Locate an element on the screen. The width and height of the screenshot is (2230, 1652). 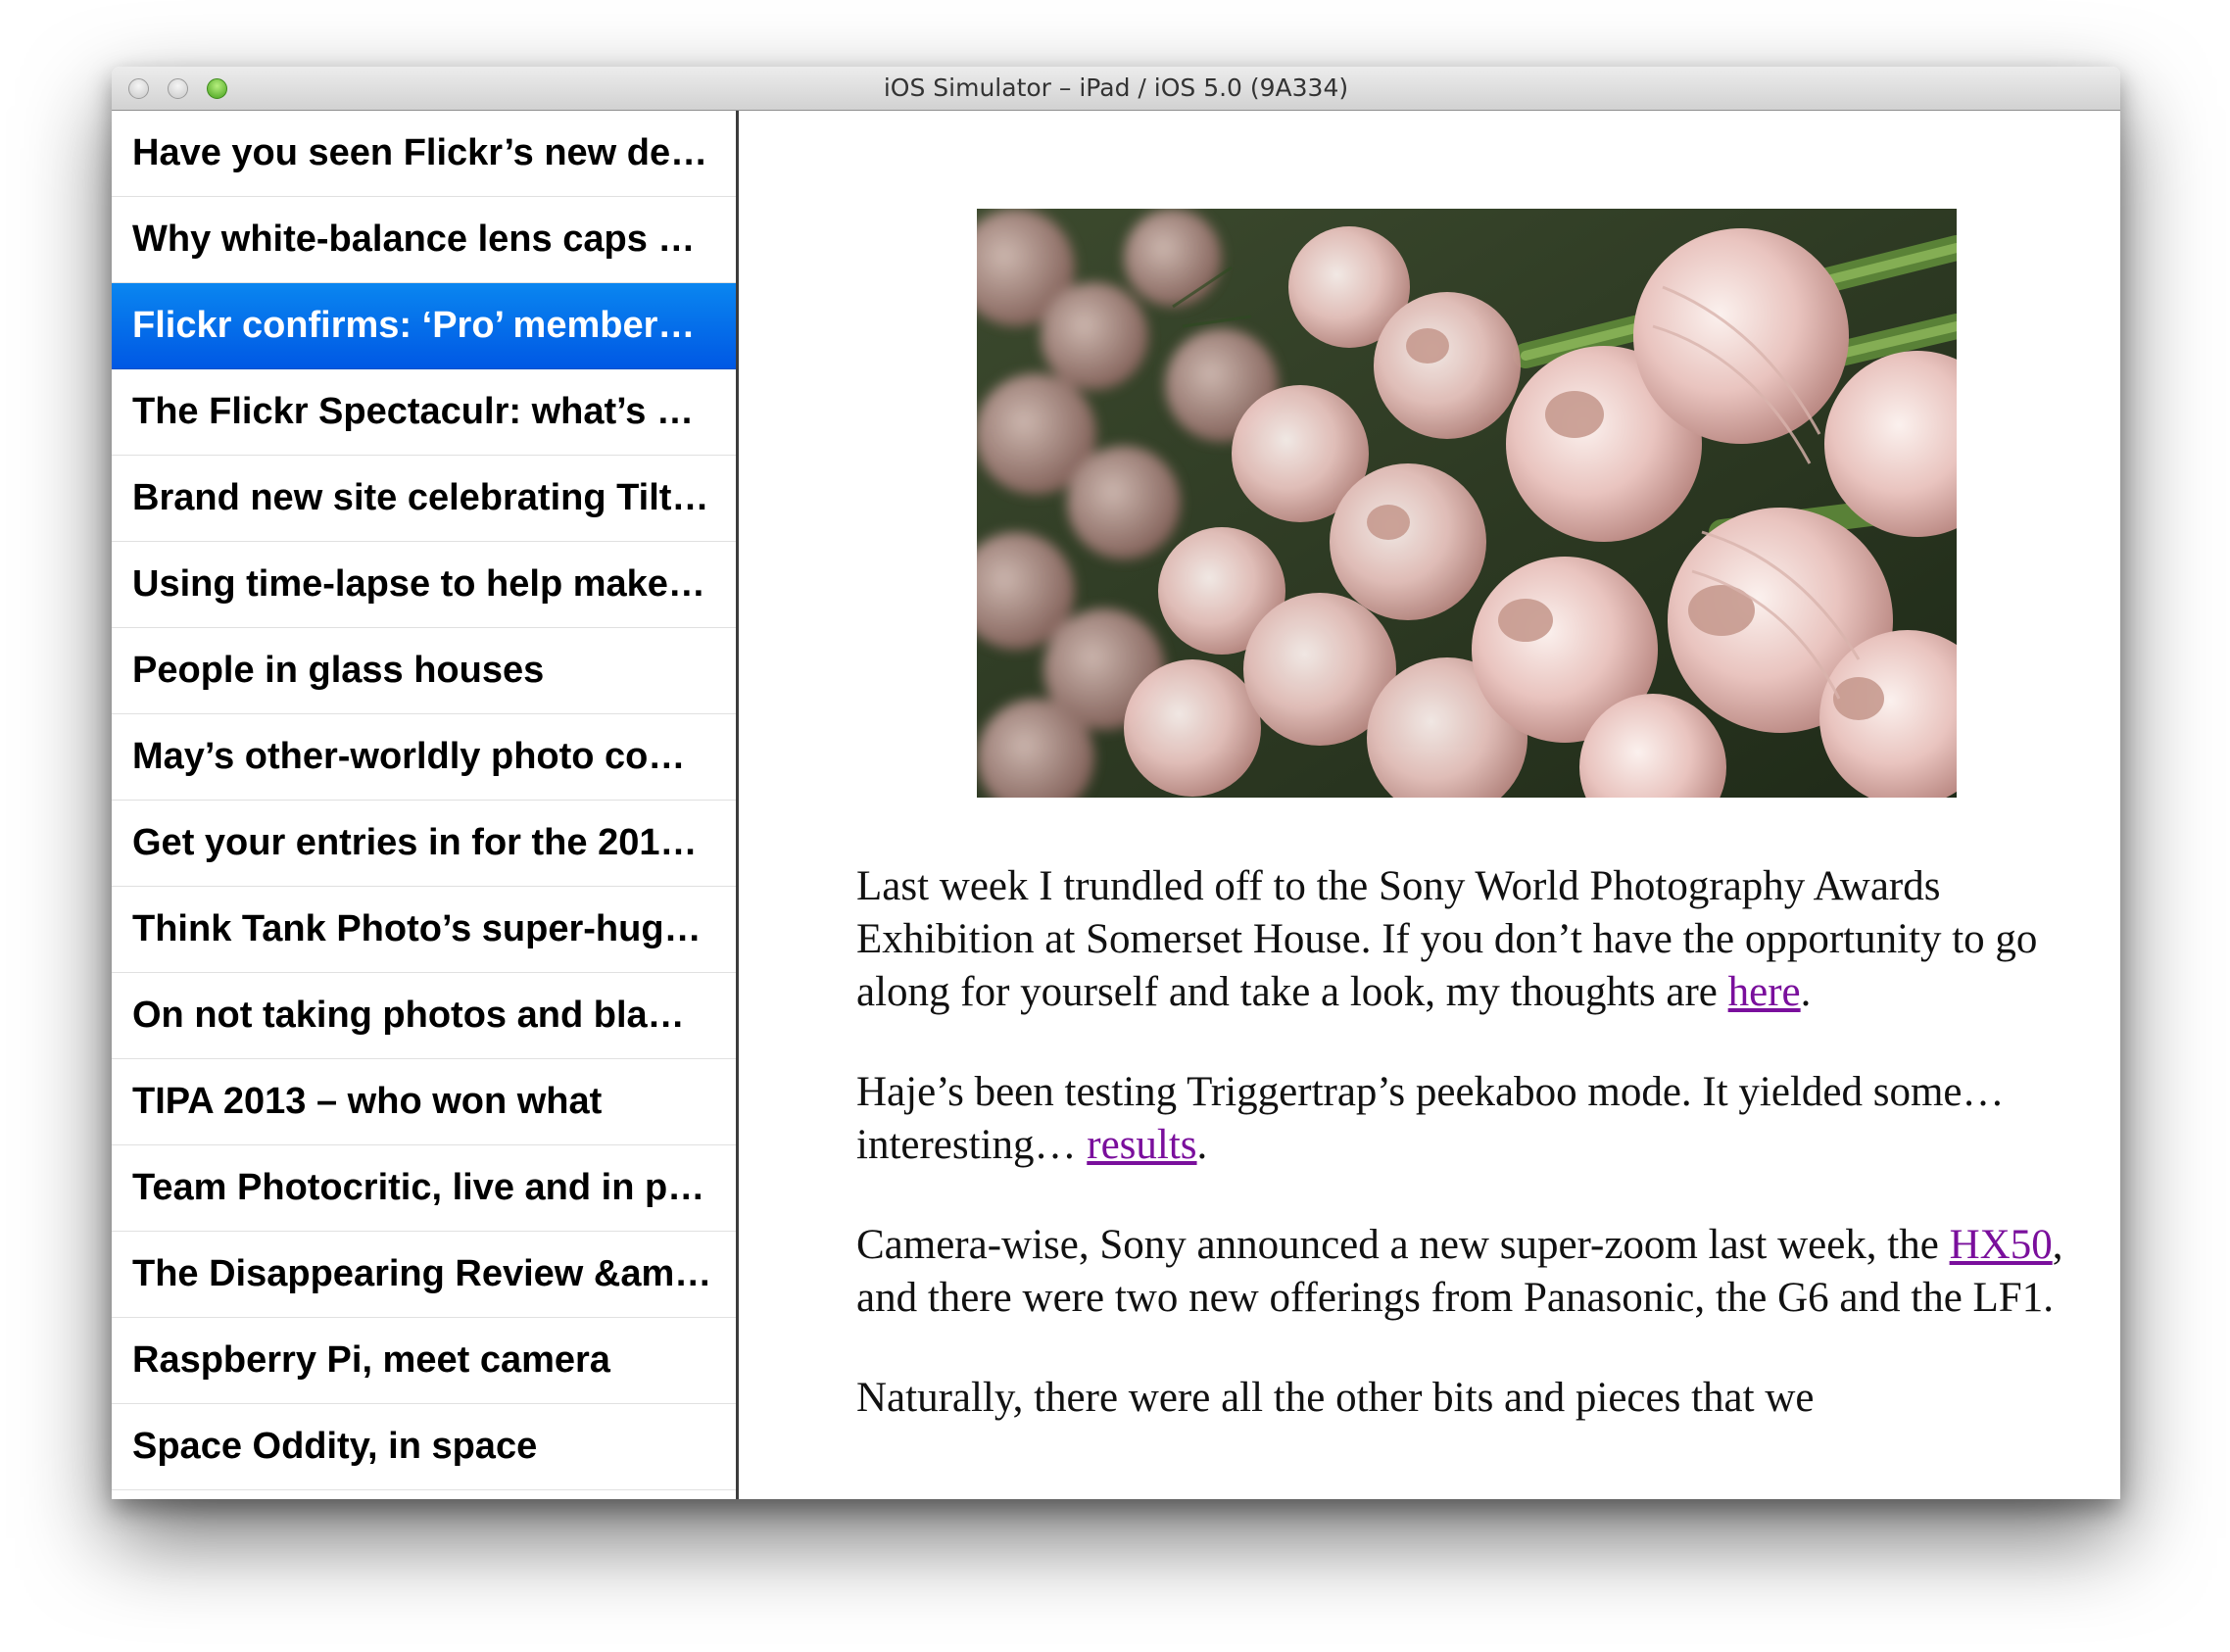
list-item: The Disappearing Review &amp; more is located at coordinates (424, 1275).